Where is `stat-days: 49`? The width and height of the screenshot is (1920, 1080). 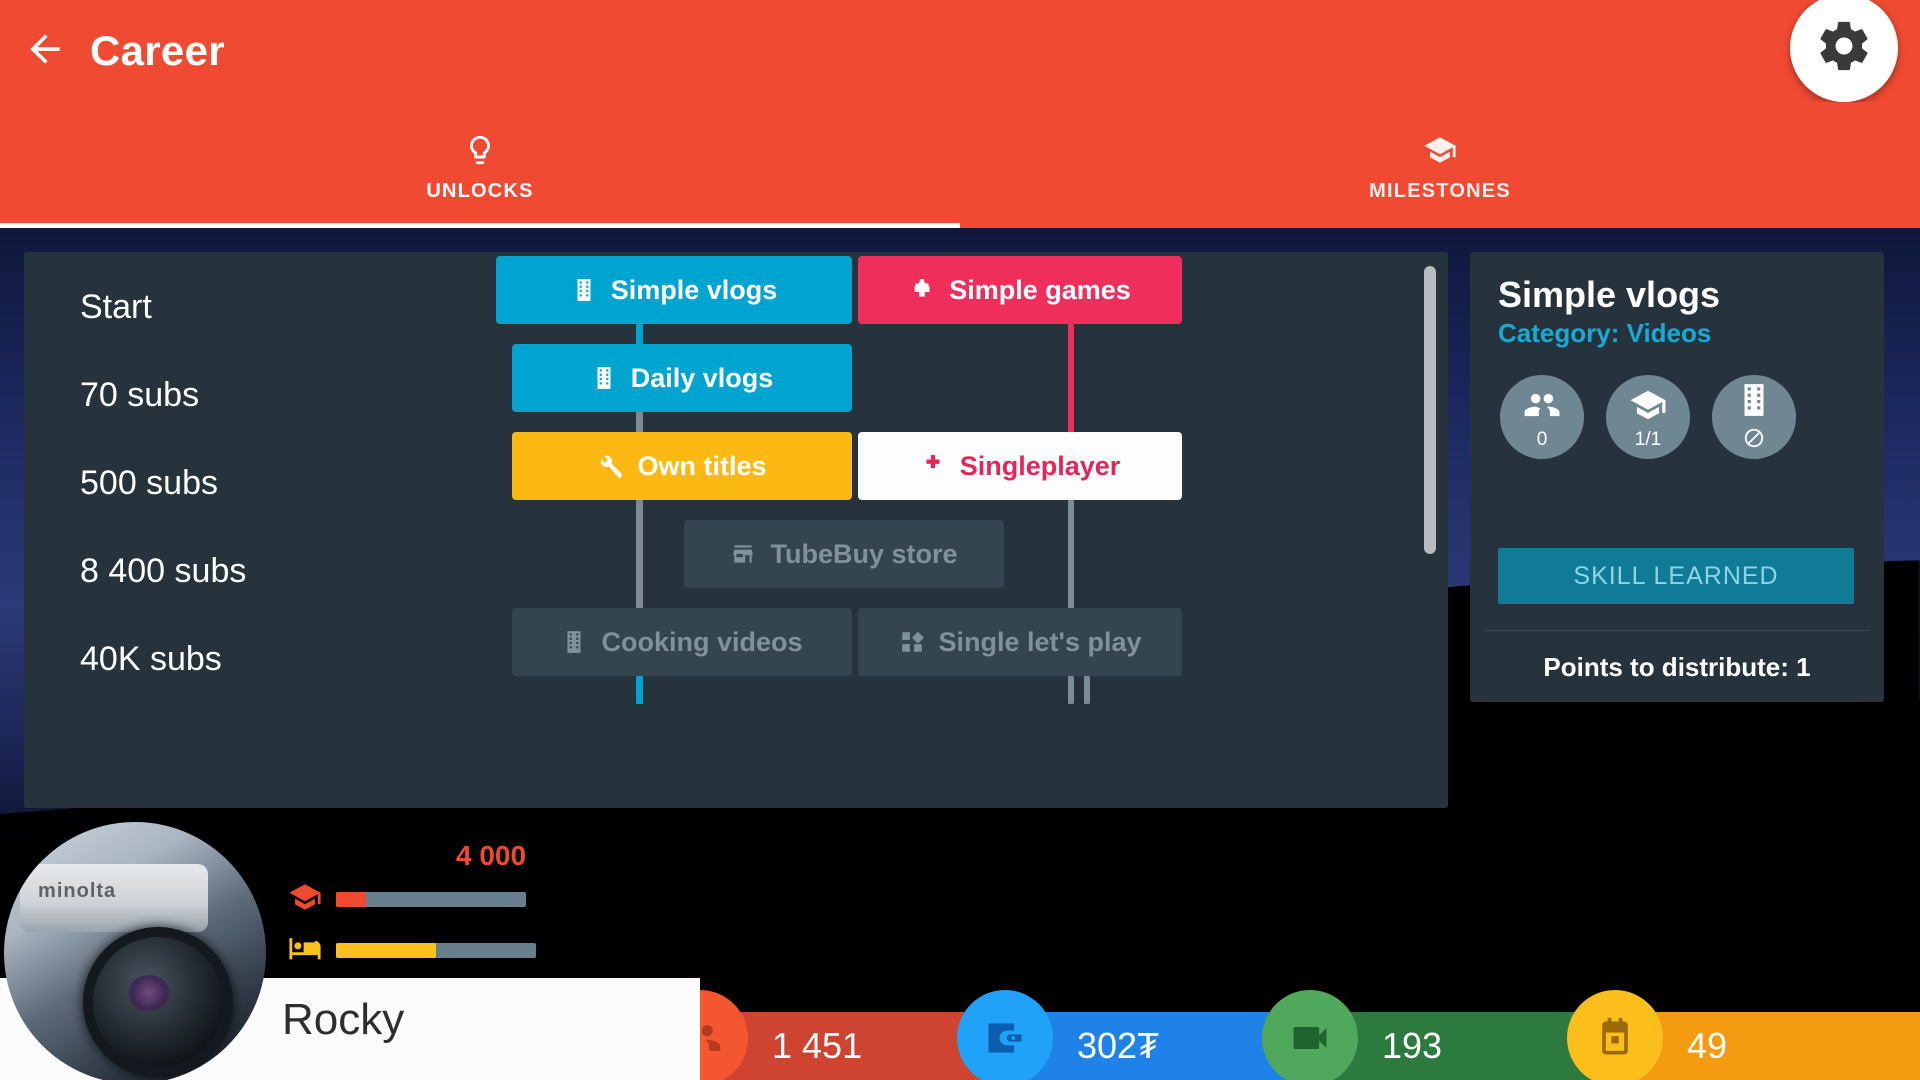 stat-days: 49 is located at coordinates (1743, 1035).